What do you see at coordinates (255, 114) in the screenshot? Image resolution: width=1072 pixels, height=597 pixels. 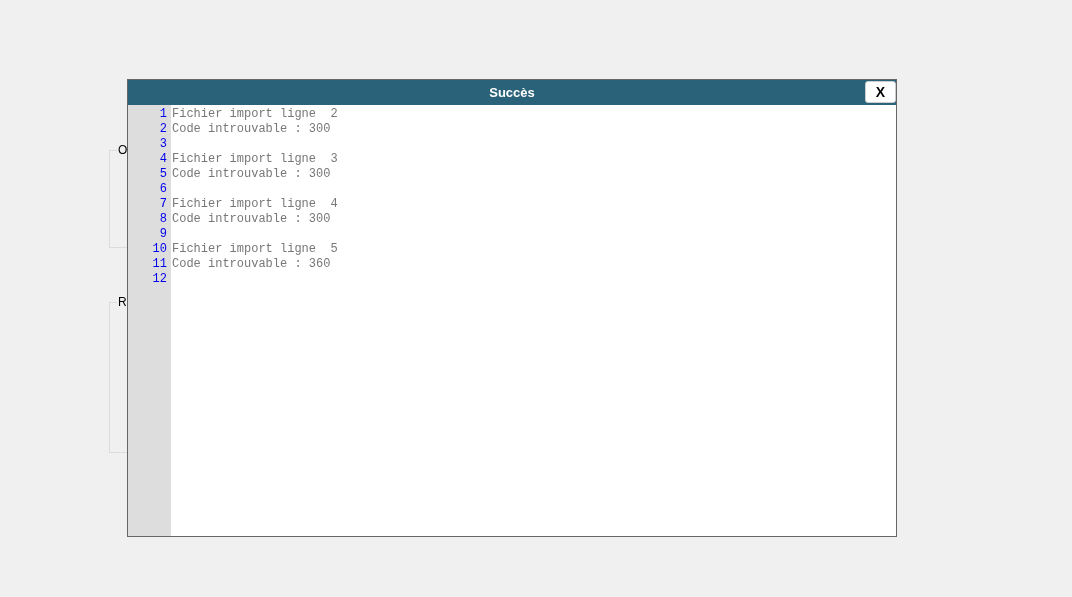 I see `code-line: Fichier import ligne 2` at bounding box center [255, 114].